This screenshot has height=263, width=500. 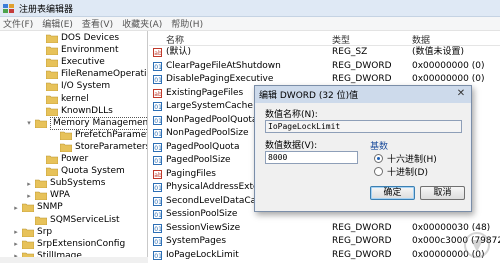 I want to click on radio-hexadecimal: 十六进制(H), so click(x=405, y=158).